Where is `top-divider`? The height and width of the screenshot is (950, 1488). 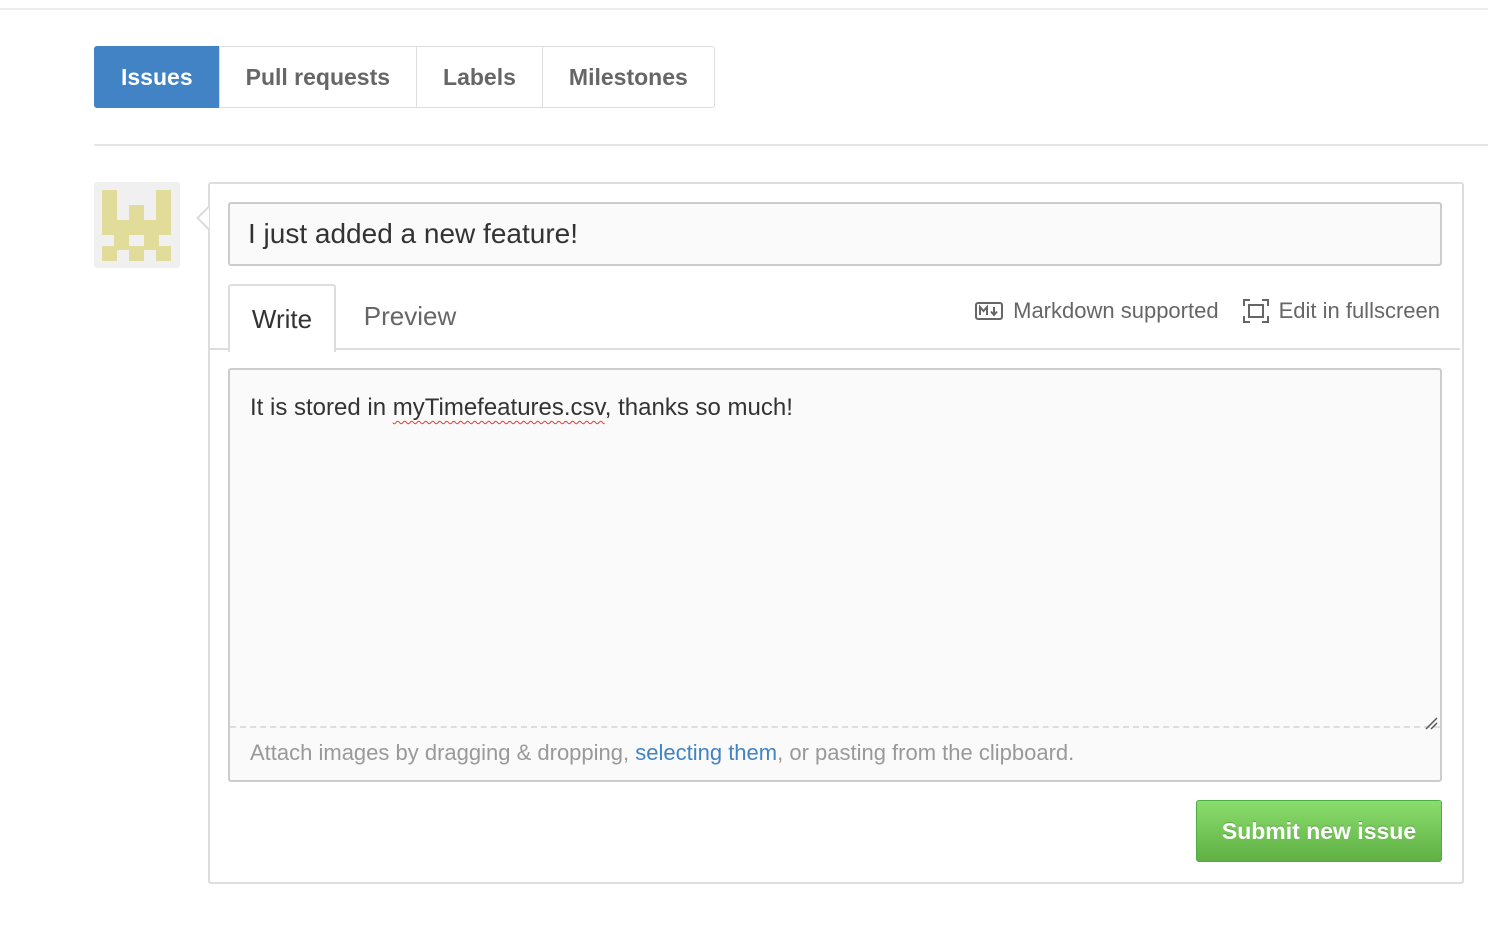 top-divider is located at coordinates (744, 9).